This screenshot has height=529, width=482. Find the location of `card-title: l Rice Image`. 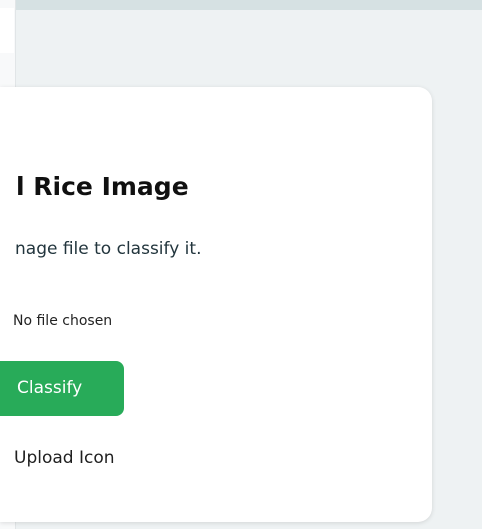

card-title: l Rice Image is located at coordinates (102, 186).